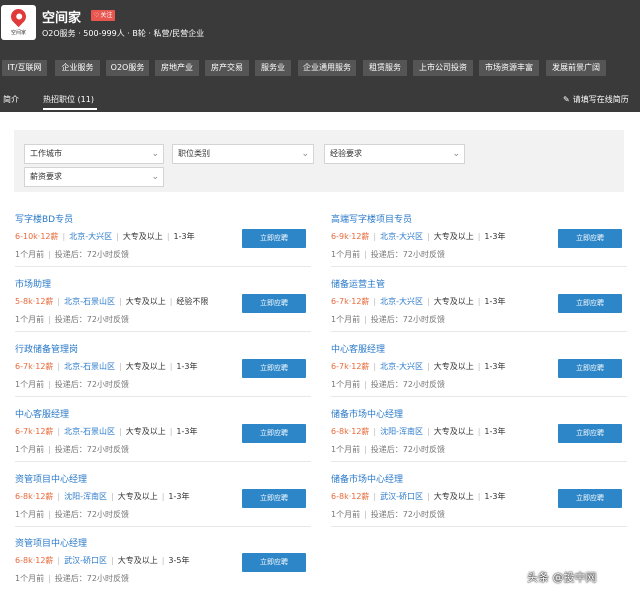 This screenshot has width=640, height=597. I want to click on active-tab-indicator, so click(70, 109).